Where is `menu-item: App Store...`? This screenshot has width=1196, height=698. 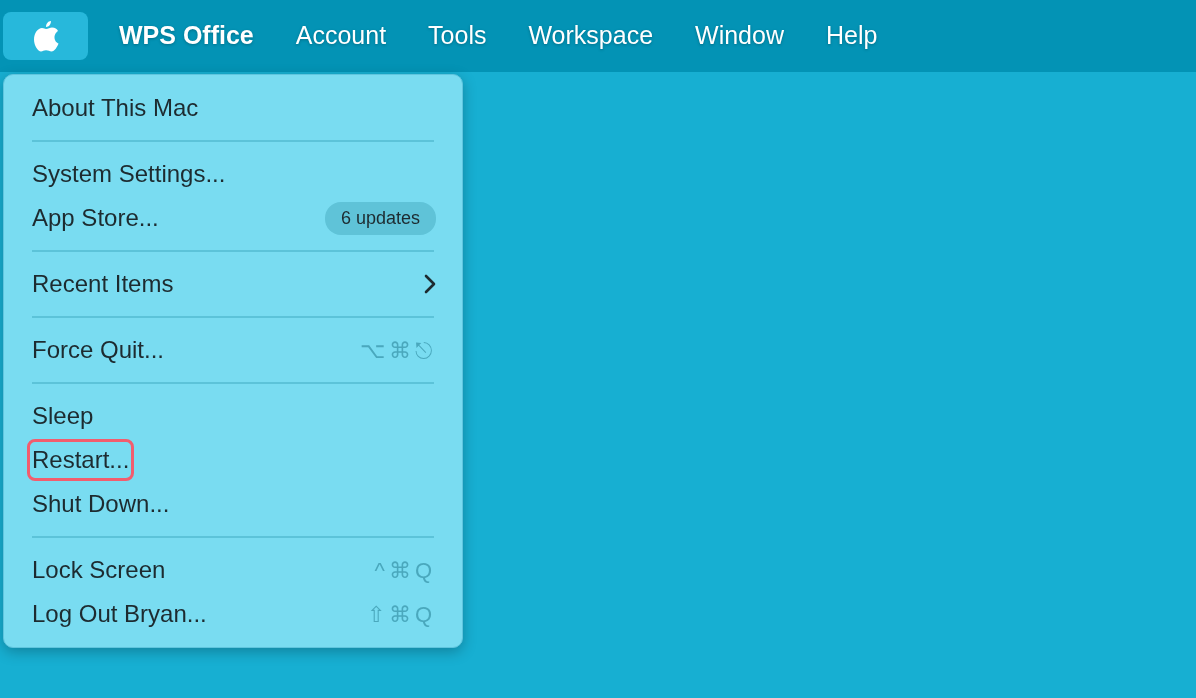 menu-item: App Store... is located at coordinates (95, 218).